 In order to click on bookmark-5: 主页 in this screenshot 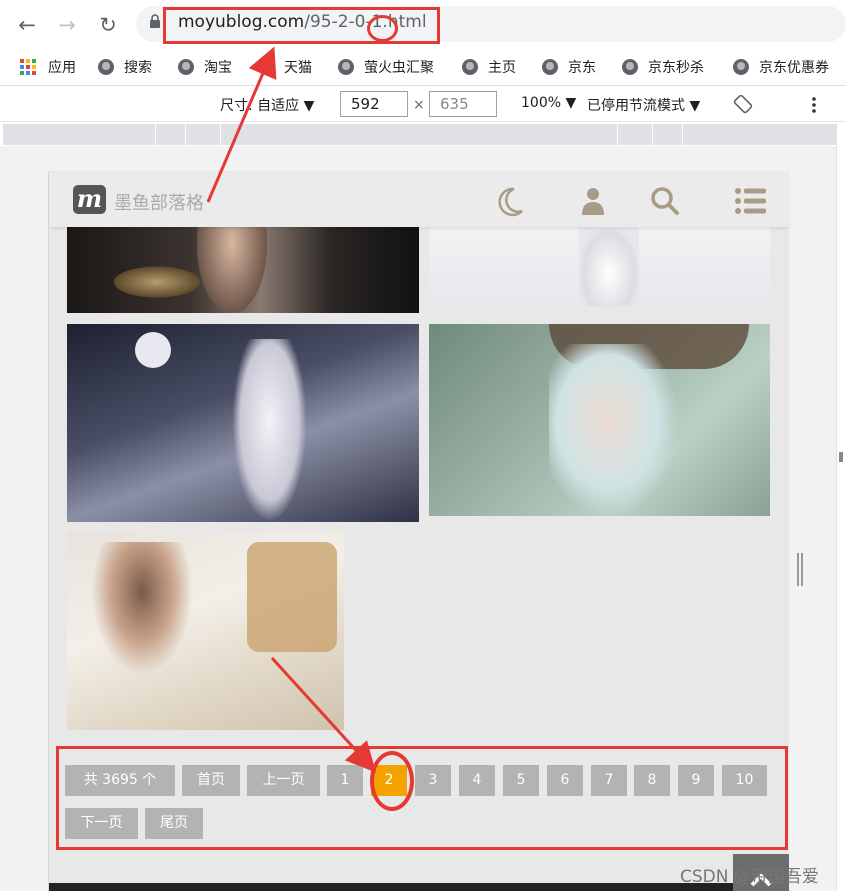, I will do `click(489, 67)`.